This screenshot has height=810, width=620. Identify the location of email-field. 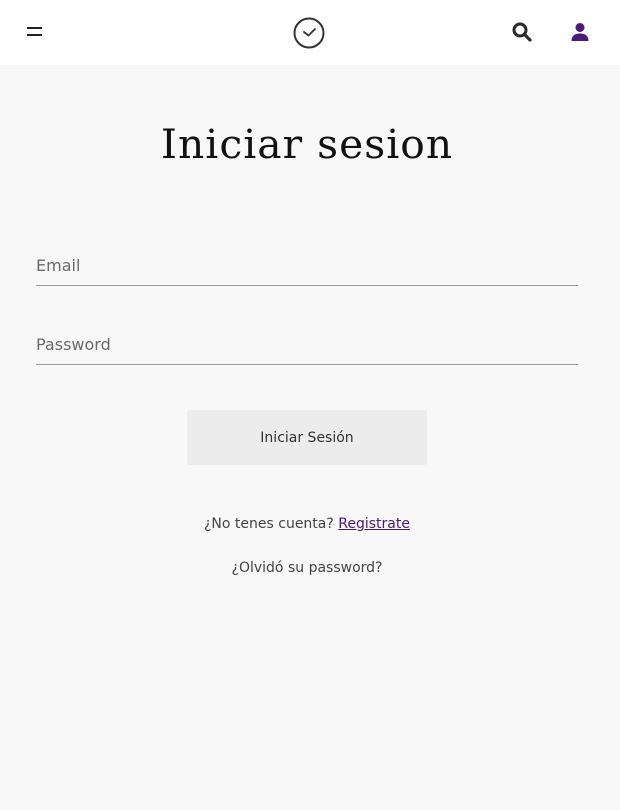
(307, 266).